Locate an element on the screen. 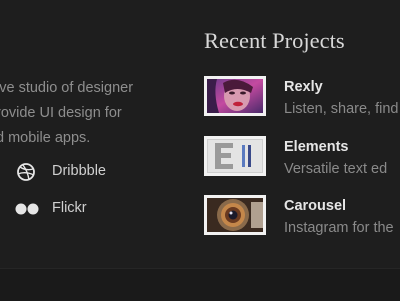 This screenshot has width=400, height=301. flickr-icon is located at coordinates (27, 209).